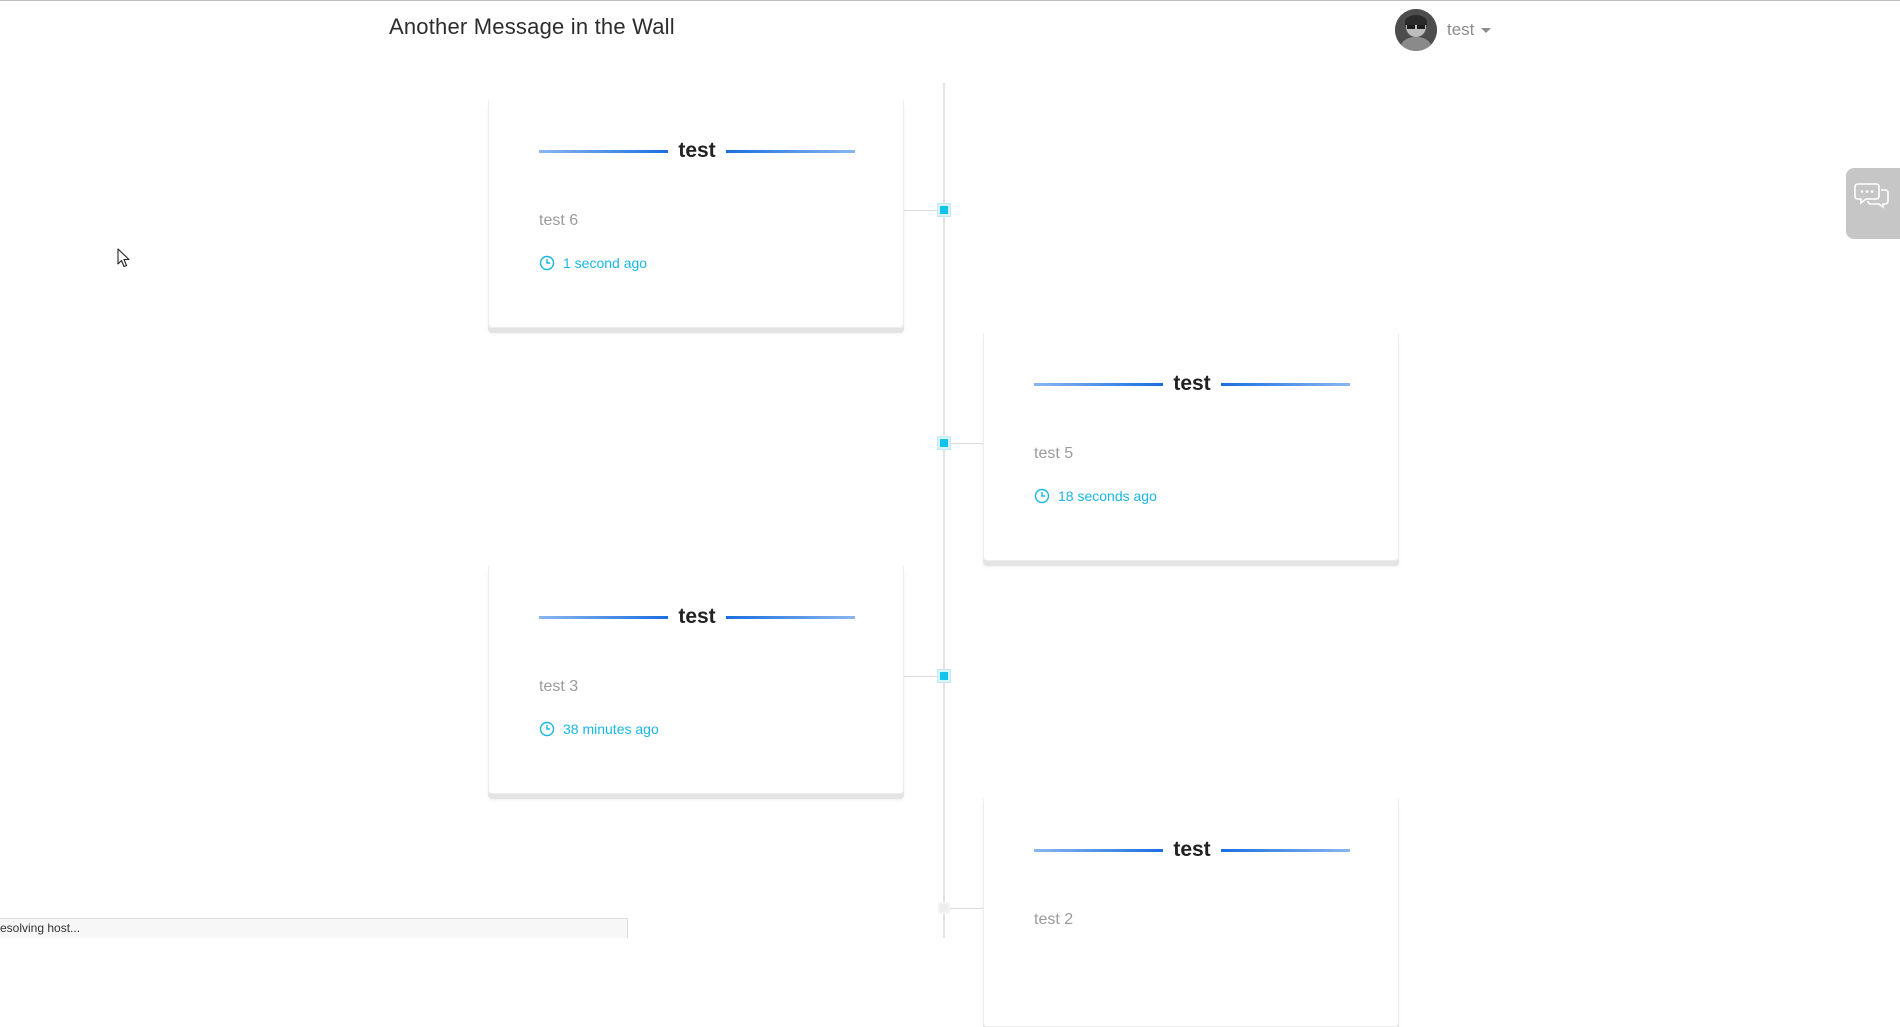 Image resolution: width=1900 pixels, height=1027 pixels. Describe the element at coordinates (950, 0) in the screenshot. I see `window-top-border` at that location.